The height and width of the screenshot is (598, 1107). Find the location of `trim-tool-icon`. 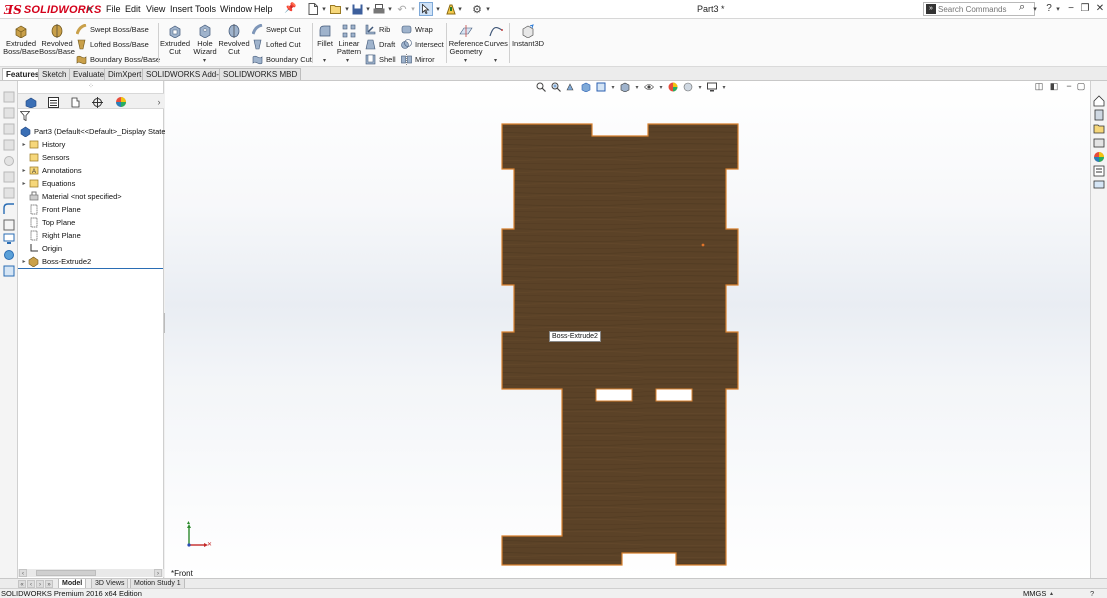

trim-tool-icon is located at coordinates (9, 225).